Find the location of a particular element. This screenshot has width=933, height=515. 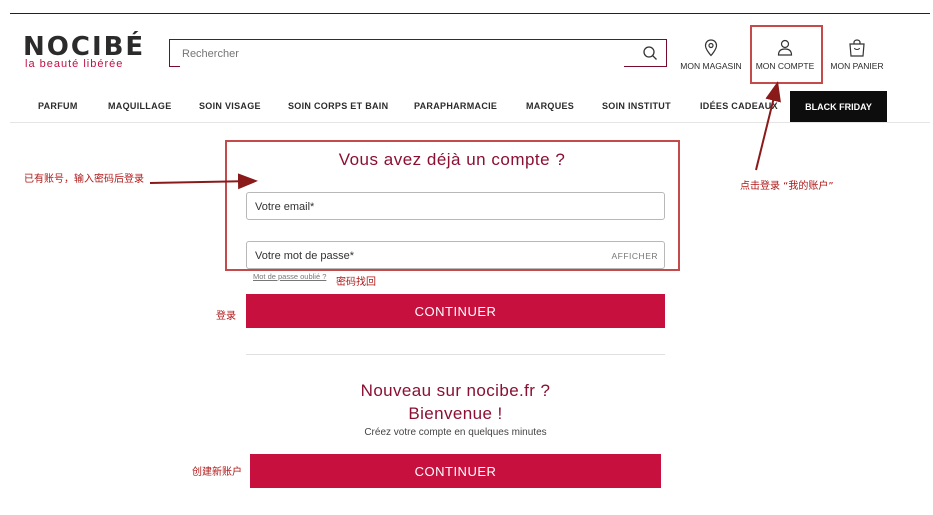

arrow-to-login-form is located at coordinates (203, 181).